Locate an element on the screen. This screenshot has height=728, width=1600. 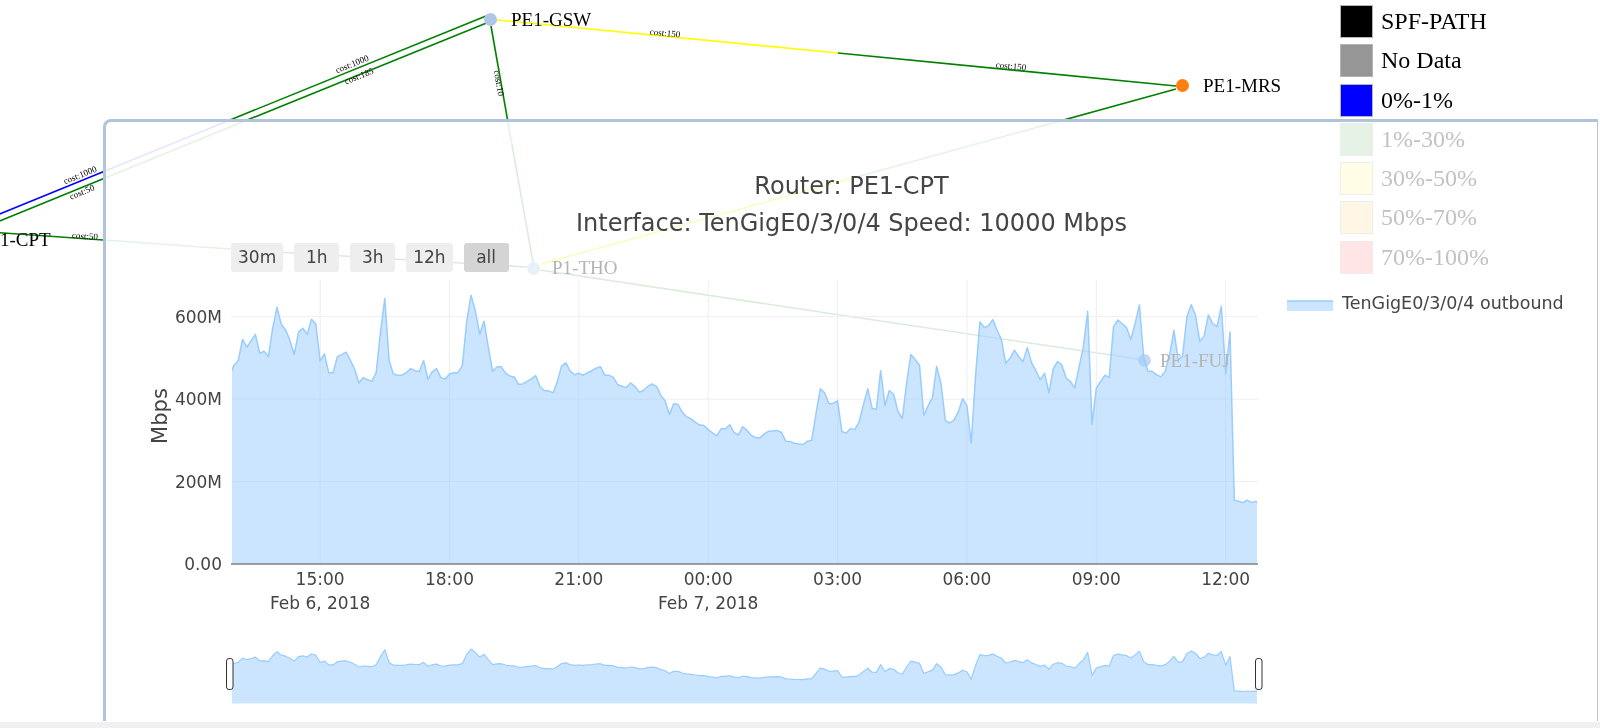
range-slider-preview is located at coordinates (744, 676).